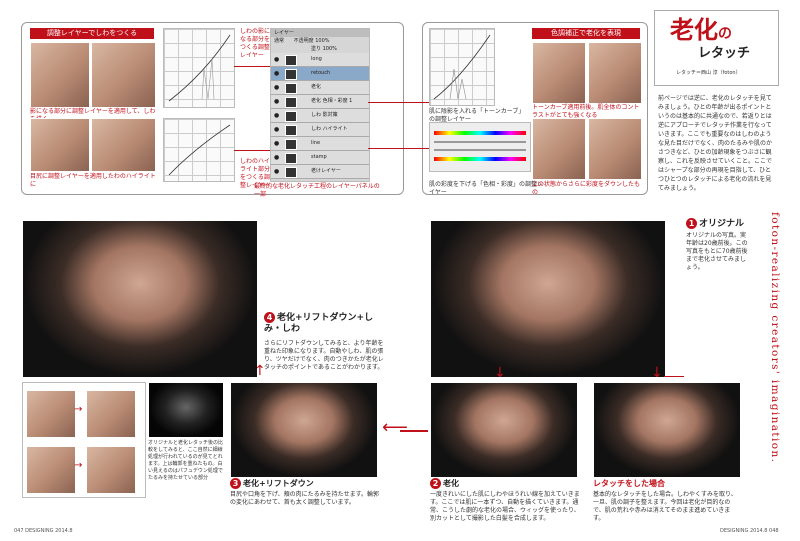 The height and width of the screenshot is (541, 800). What do you see at coordinates (320, 102) in the screenshot?
I see `layer-row: ● 老化 色相・彩度 1` at bounding box center [320, 102].